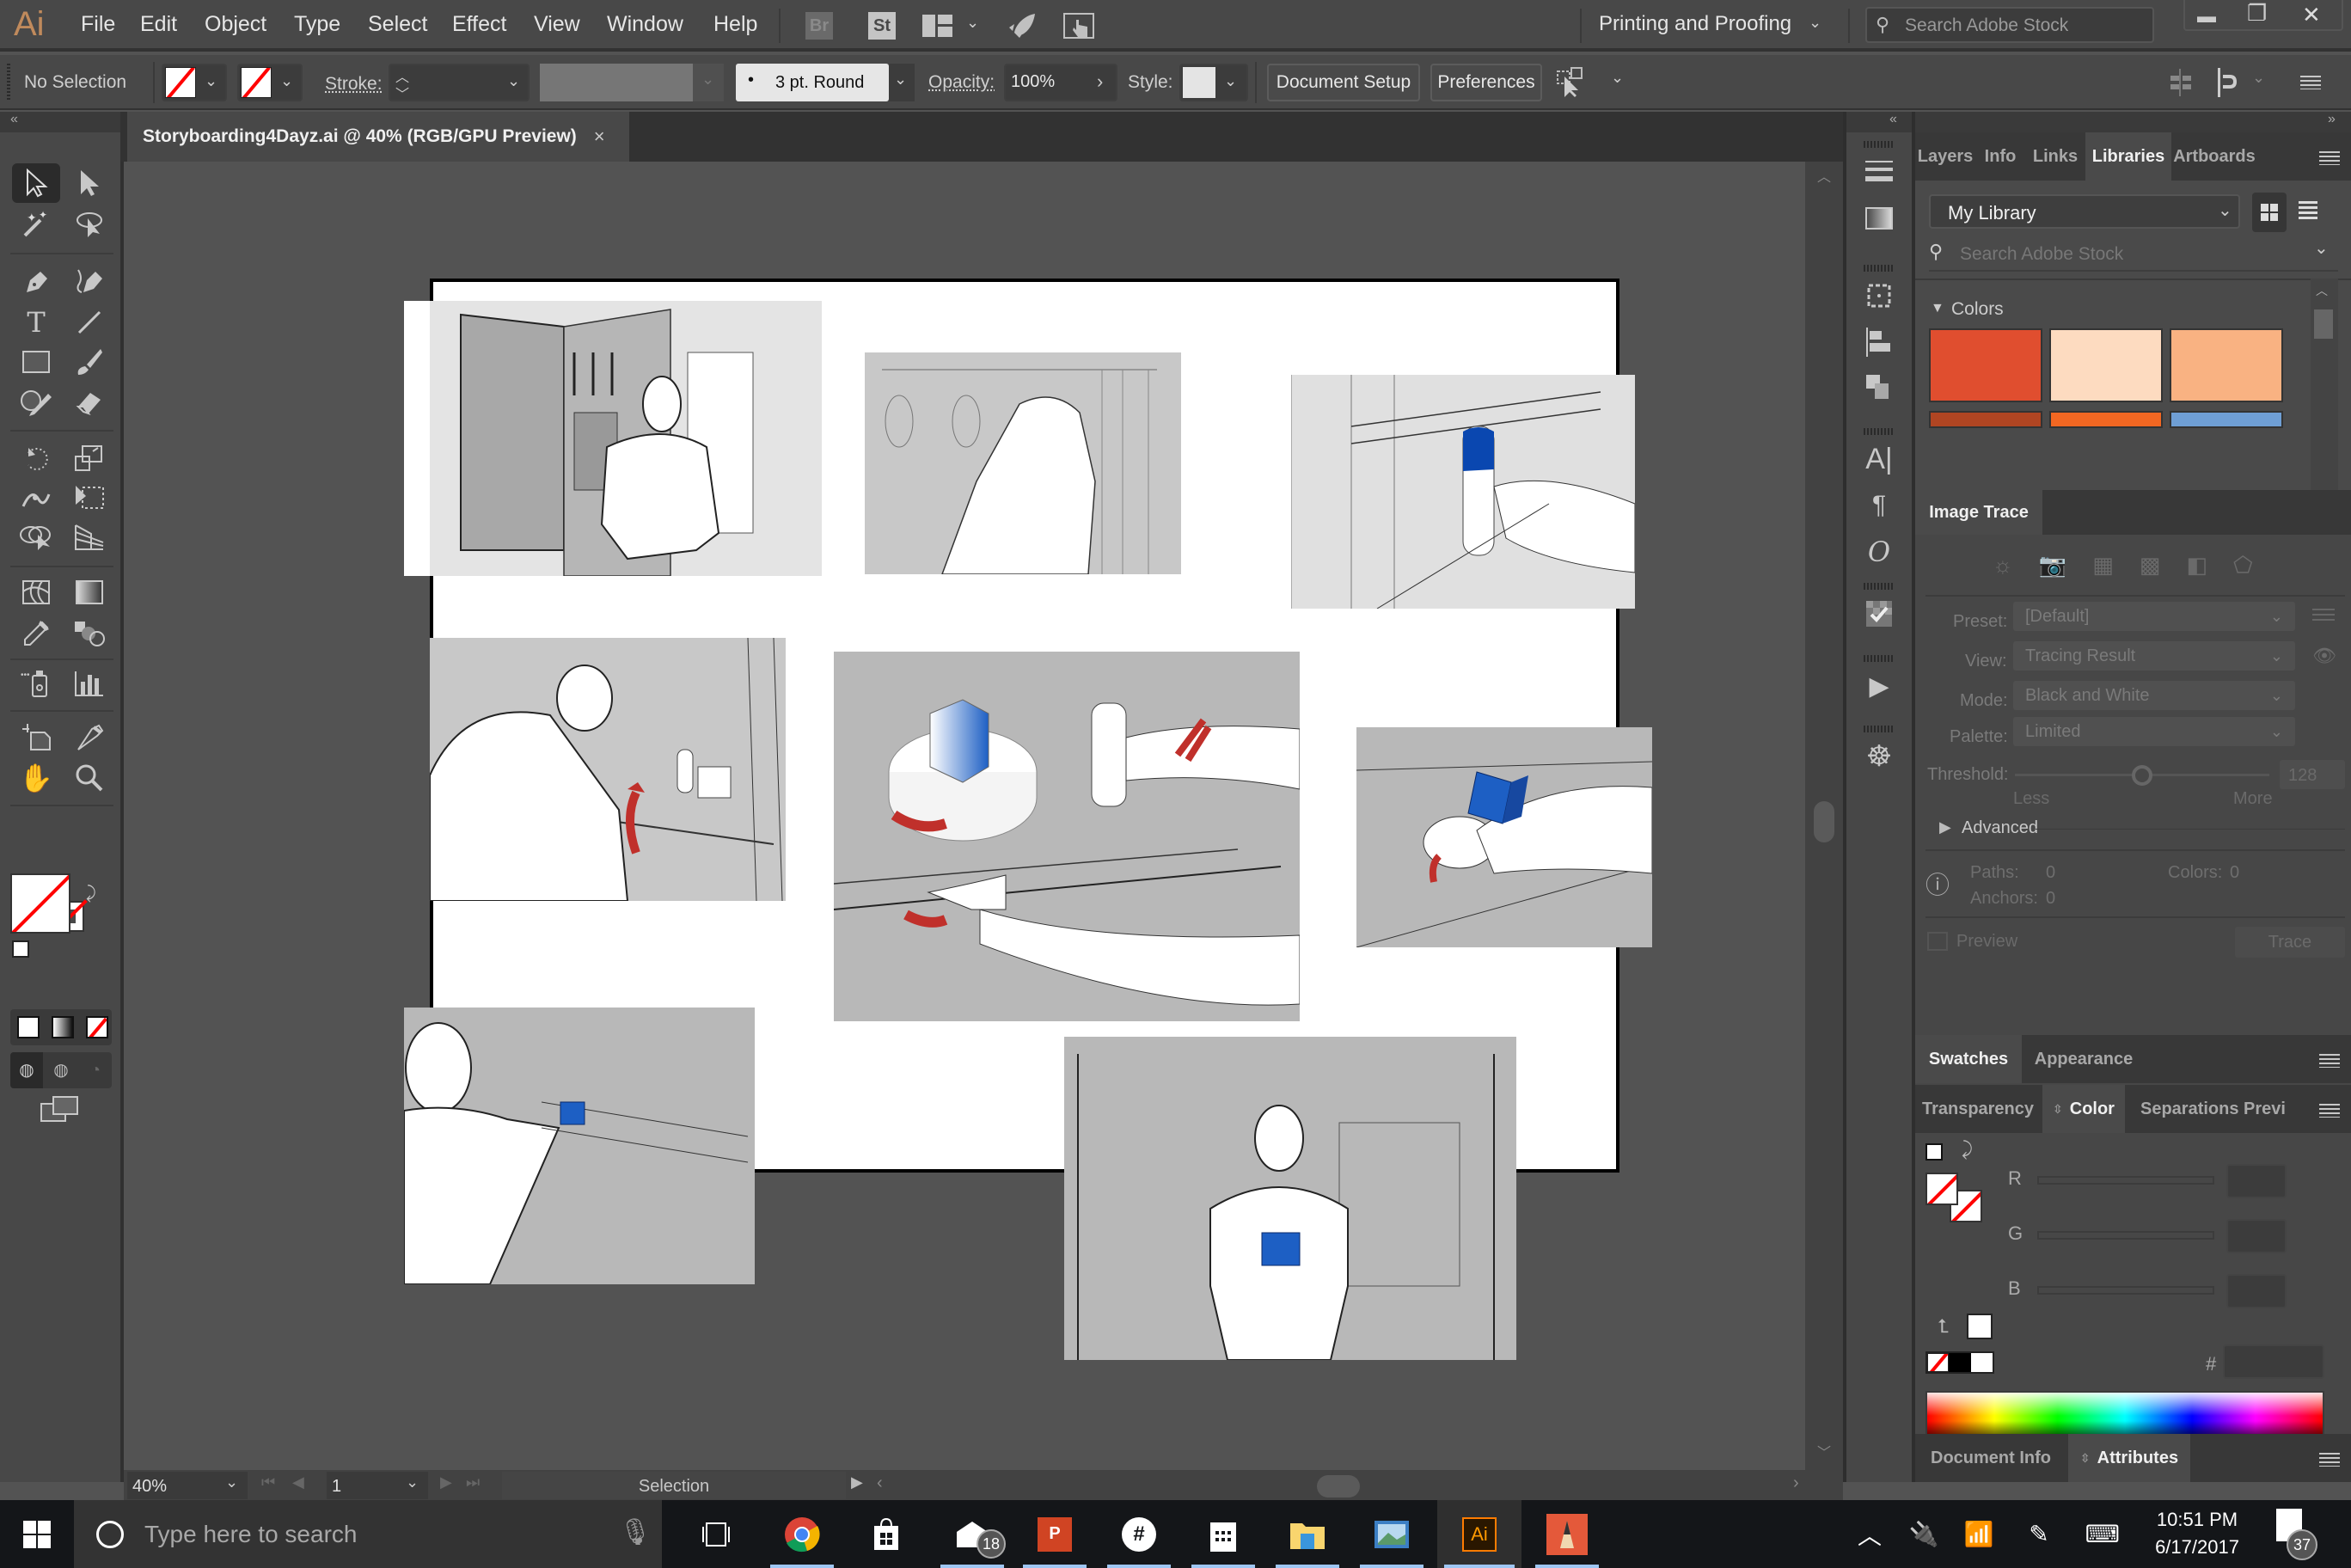 This screenshot has height=1568, width=2351. I want to click on grid-view-button, so click(2269, 212).